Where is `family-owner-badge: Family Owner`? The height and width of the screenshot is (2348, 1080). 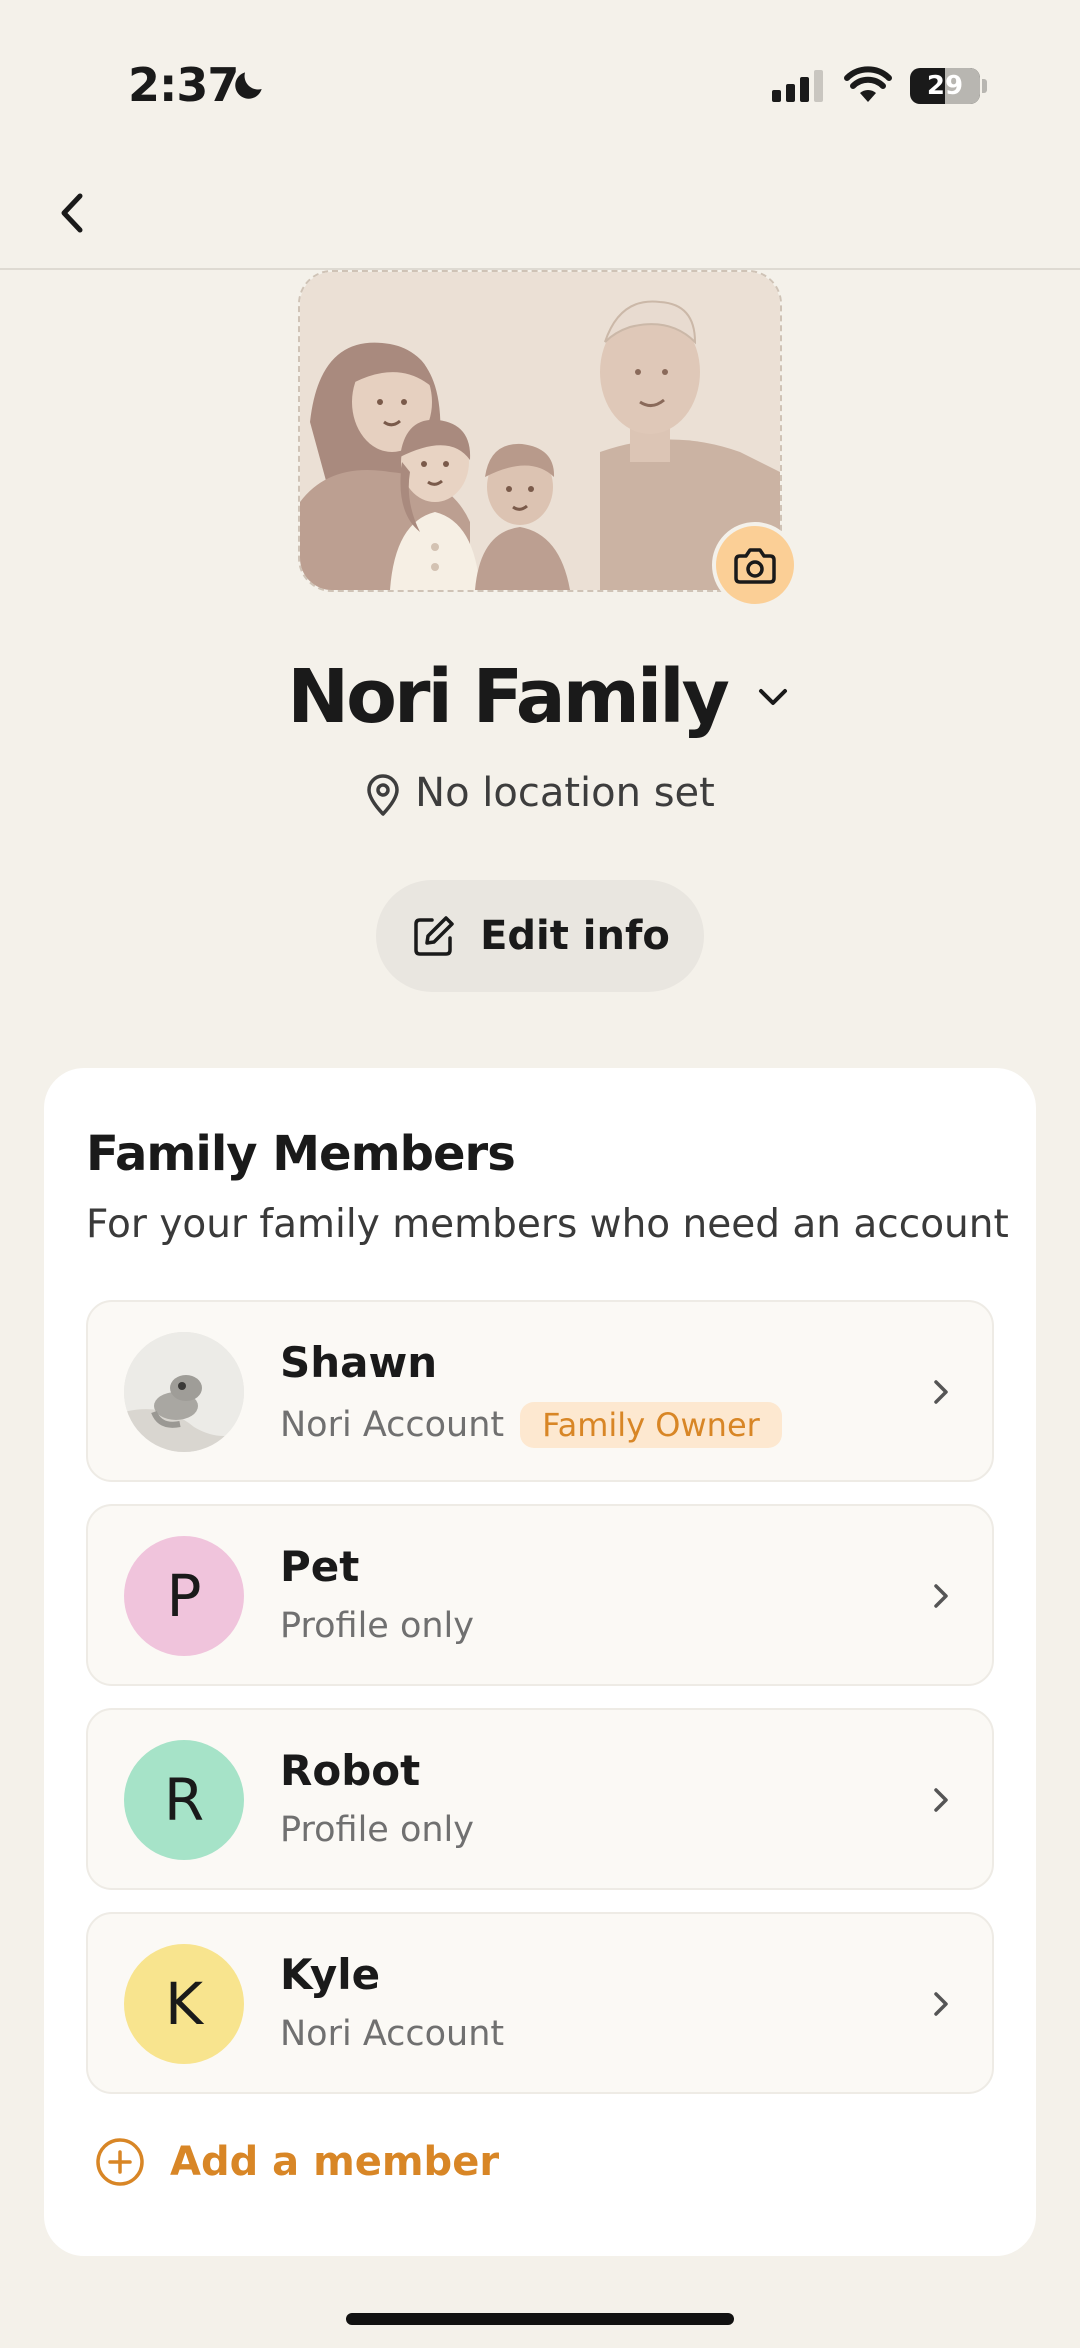
family-owner-badge: Family Owner is located at coordinates (651, 1425).